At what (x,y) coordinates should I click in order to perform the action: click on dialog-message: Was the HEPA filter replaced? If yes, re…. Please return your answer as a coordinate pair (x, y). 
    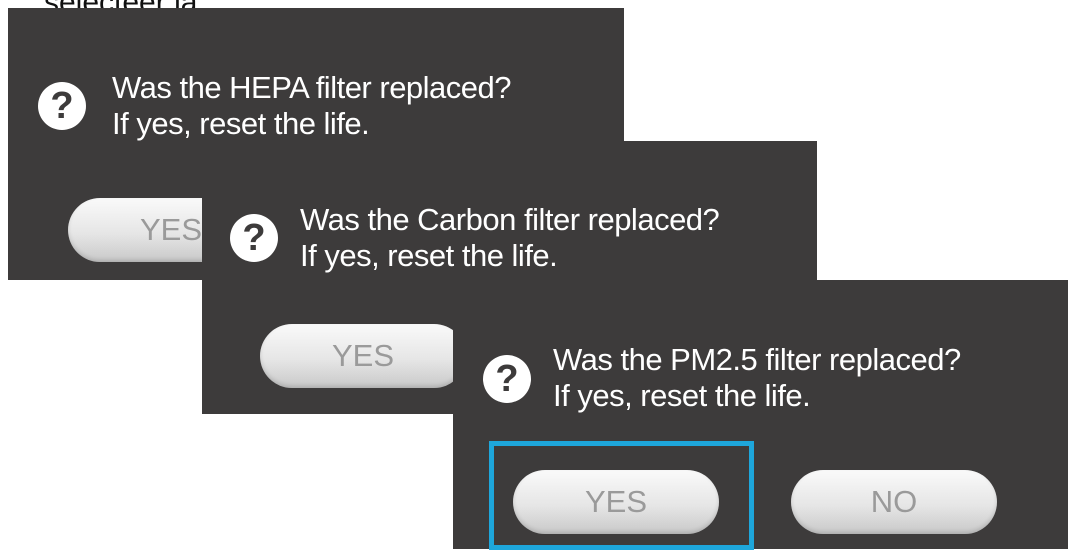
    Looking at the image, I should click on (312, 106).